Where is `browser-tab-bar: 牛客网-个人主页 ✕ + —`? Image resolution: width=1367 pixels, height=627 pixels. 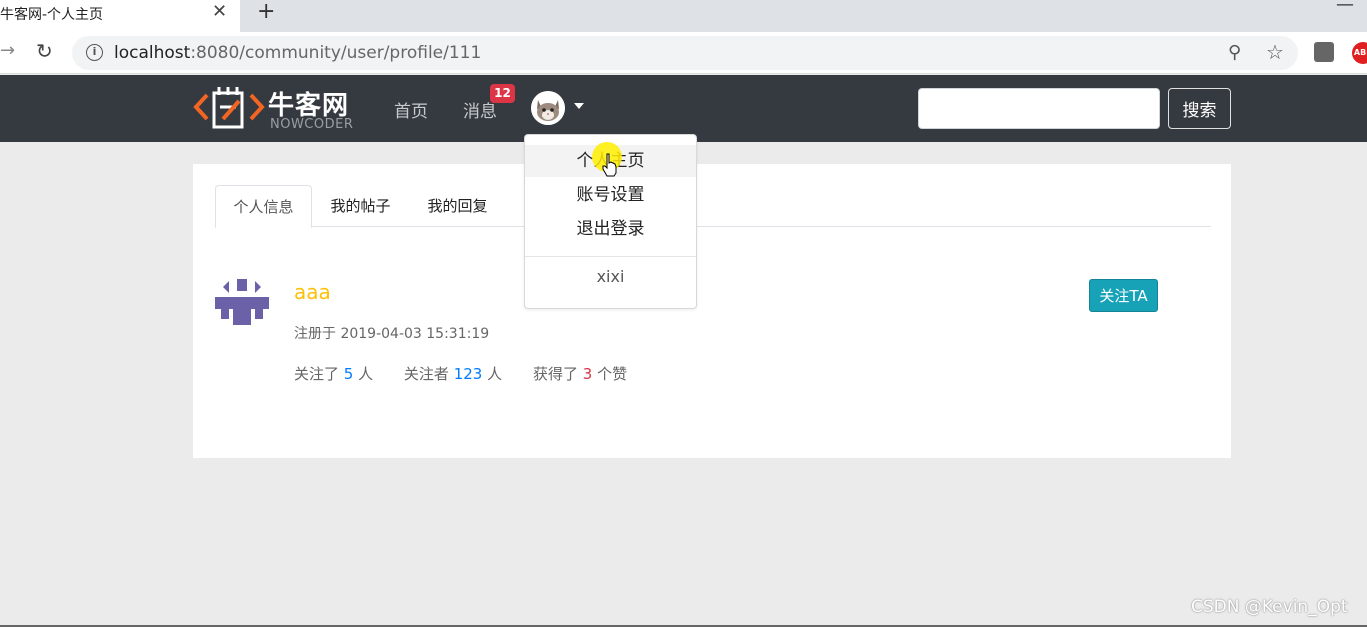 browser-tab-bar: 牛客网-个人主页 ✕ + — is located at coordinates (683, 16).